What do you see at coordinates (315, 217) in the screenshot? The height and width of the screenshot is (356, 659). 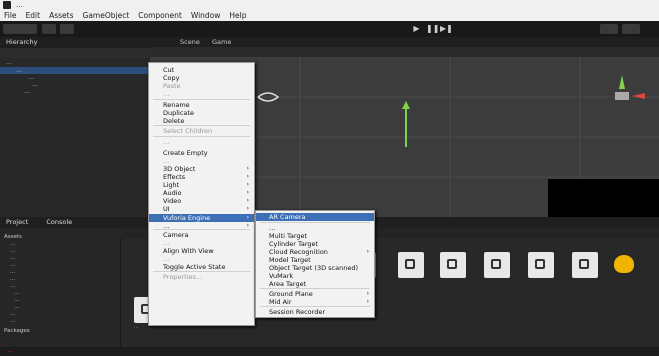 I see `submenu-item: AR Camera` at bounding box center [315, 217].